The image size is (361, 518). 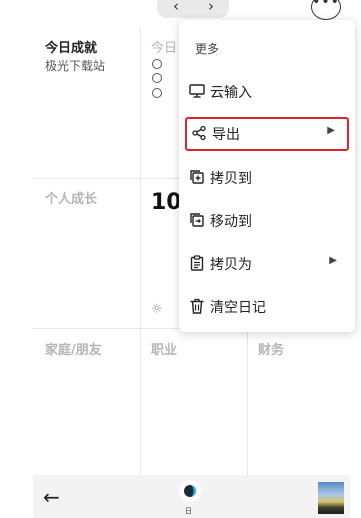 What do you see at coordinates (51, 497) in the screenshot?
I see `back-arrow-icon: ←` at bounding box center [51, 497].